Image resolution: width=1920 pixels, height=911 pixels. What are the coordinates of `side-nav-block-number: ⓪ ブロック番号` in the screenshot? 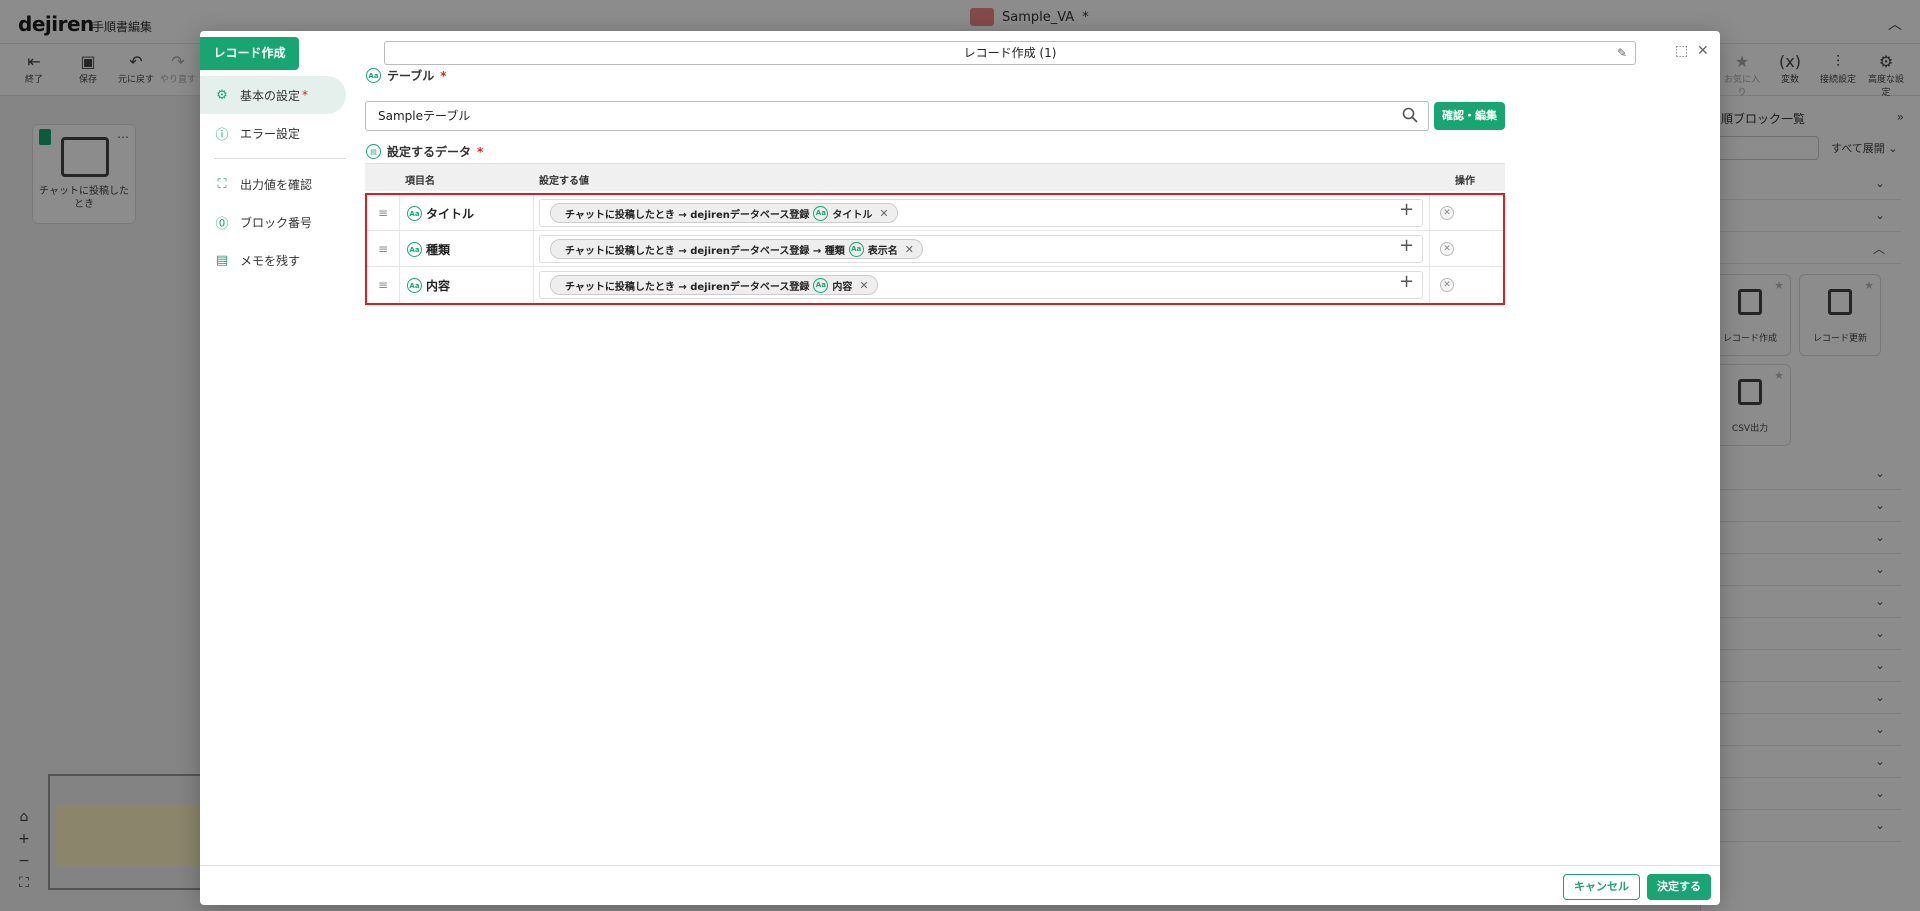 It's located at (275, 222).